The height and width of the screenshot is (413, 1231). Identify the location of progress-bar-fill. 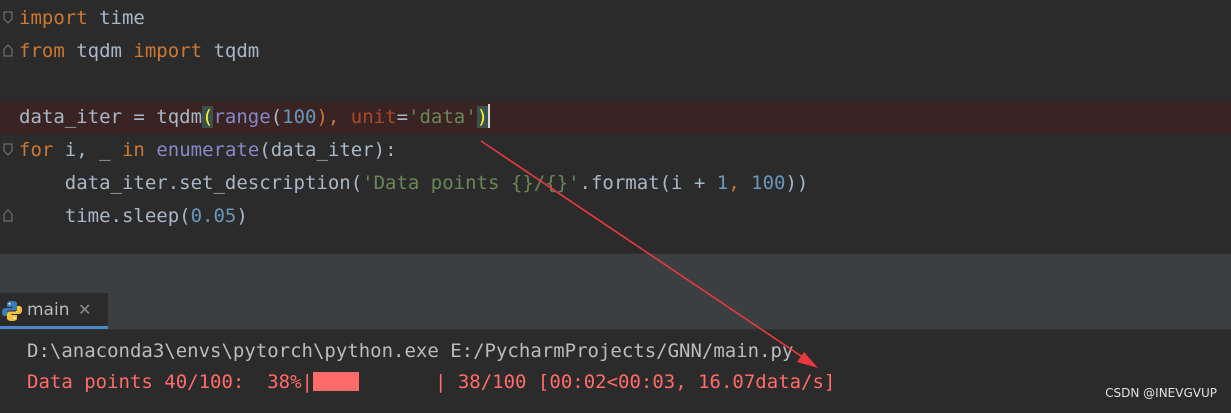
(335, 381).